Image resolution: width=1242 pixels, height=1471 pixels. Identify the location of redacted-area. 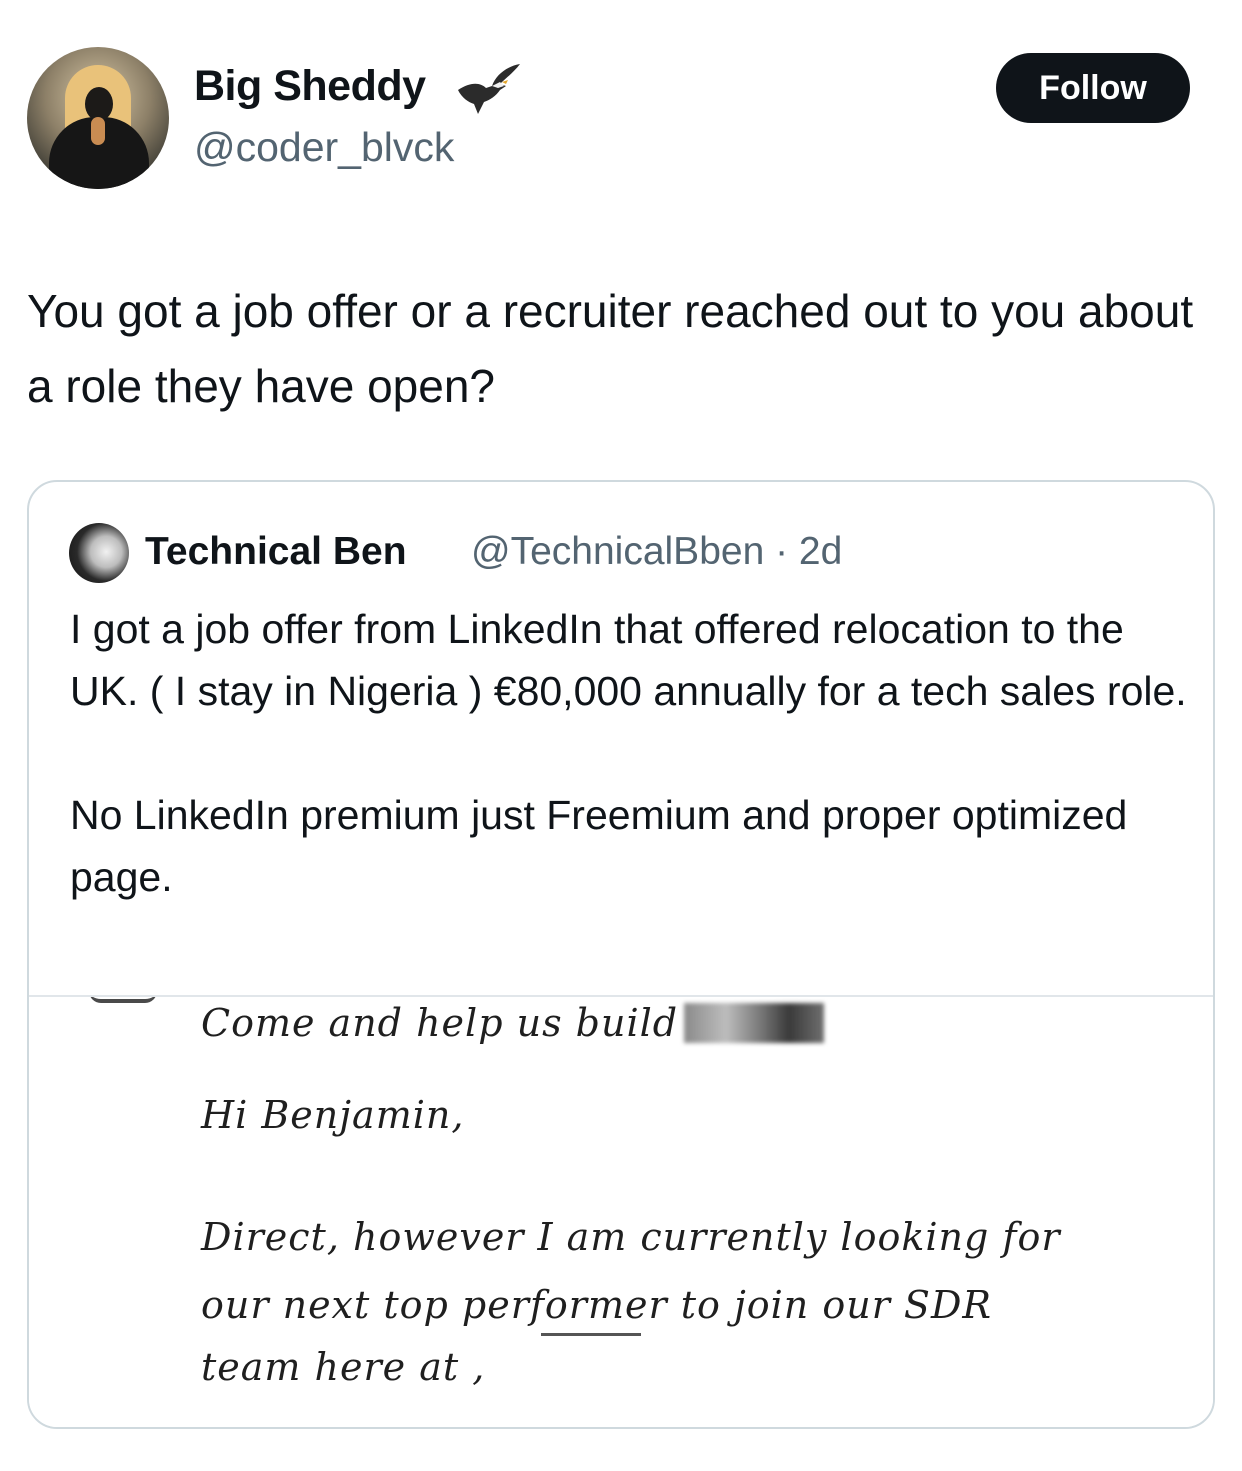
(754, 1023).